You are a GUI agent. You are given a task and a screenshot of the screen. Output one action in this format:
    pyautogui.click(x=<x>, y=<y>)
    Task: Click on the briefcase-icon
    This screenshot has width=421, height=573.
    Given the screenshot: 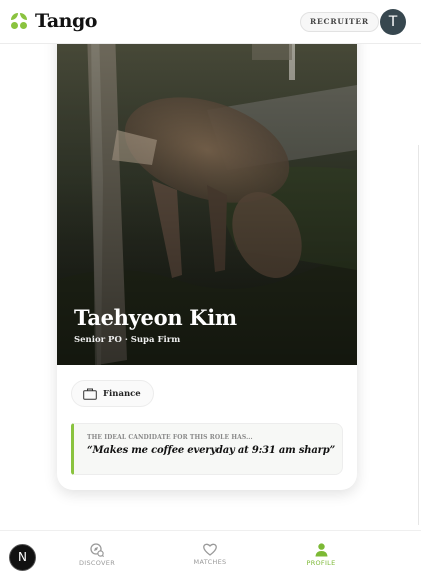 What is the action you would take?
    pyautogui.click(x=90, y=394)
    